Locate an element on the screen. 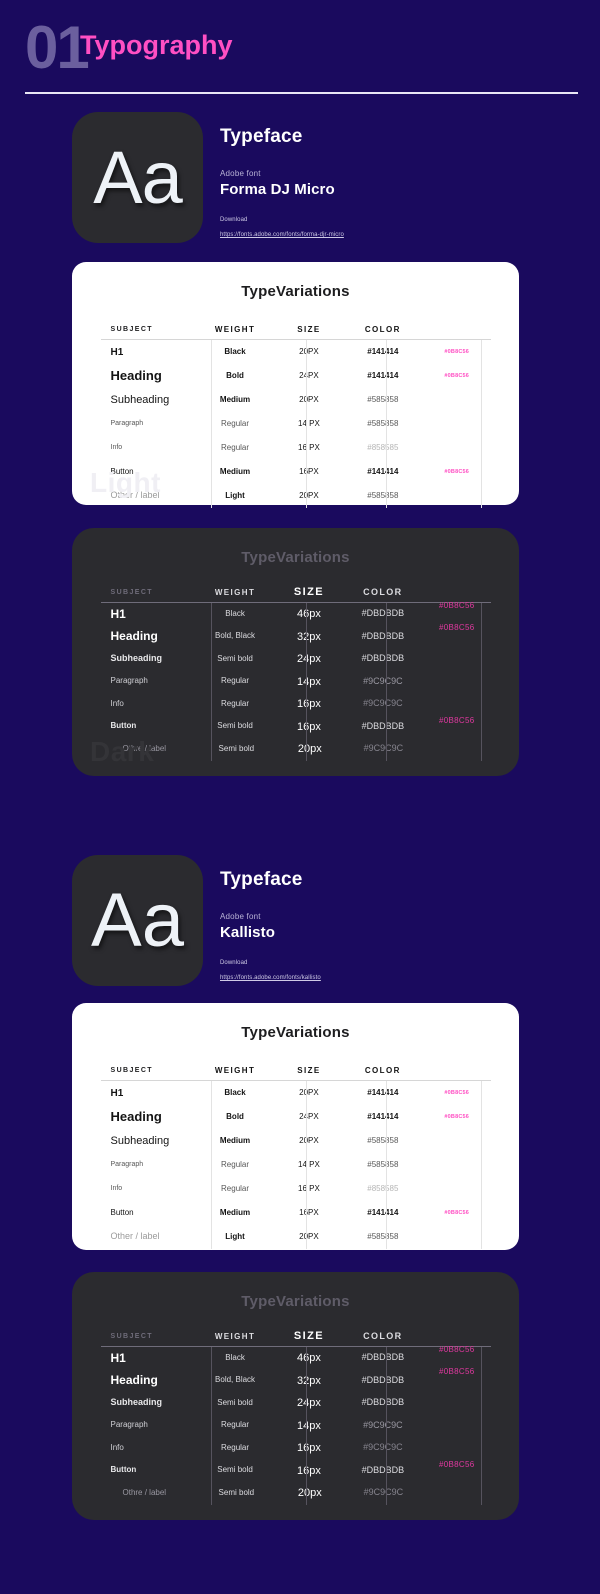  table-row: Subheading Medium 20PX #585858 is located at coordinates (296, 1141).